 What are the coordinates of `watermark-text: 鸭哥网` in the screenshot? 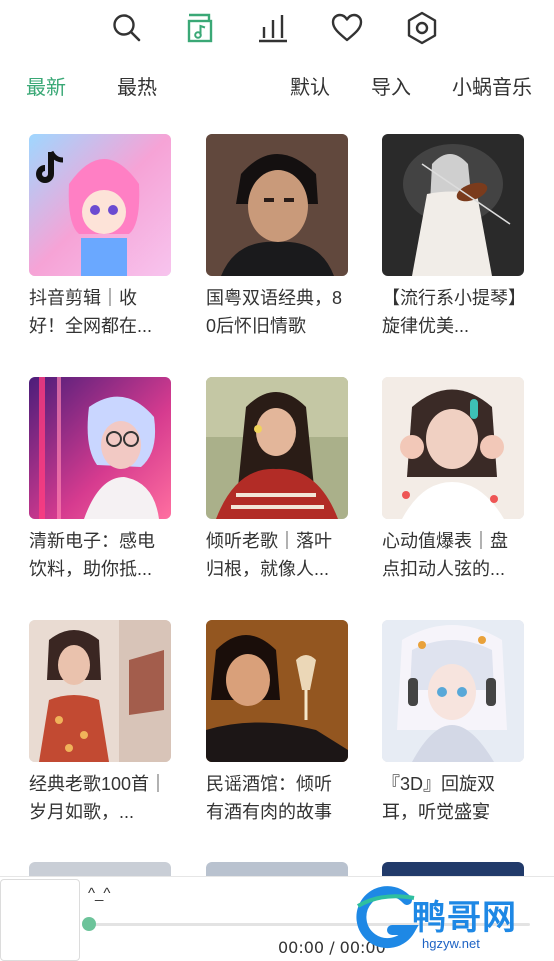 It's located at (464, 918).